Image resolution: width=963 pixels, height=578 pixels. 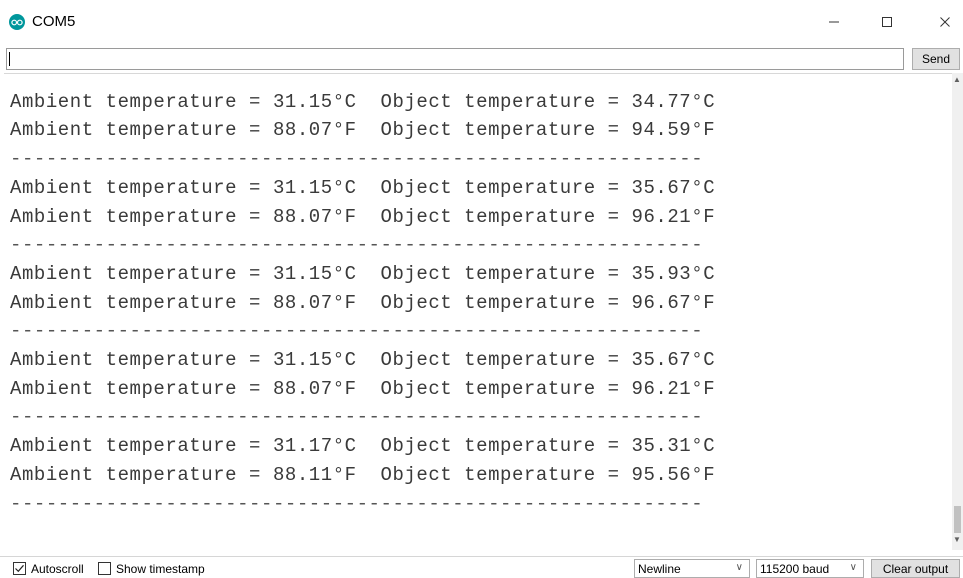 I want to click on close-button, so click(x=944, y=22).